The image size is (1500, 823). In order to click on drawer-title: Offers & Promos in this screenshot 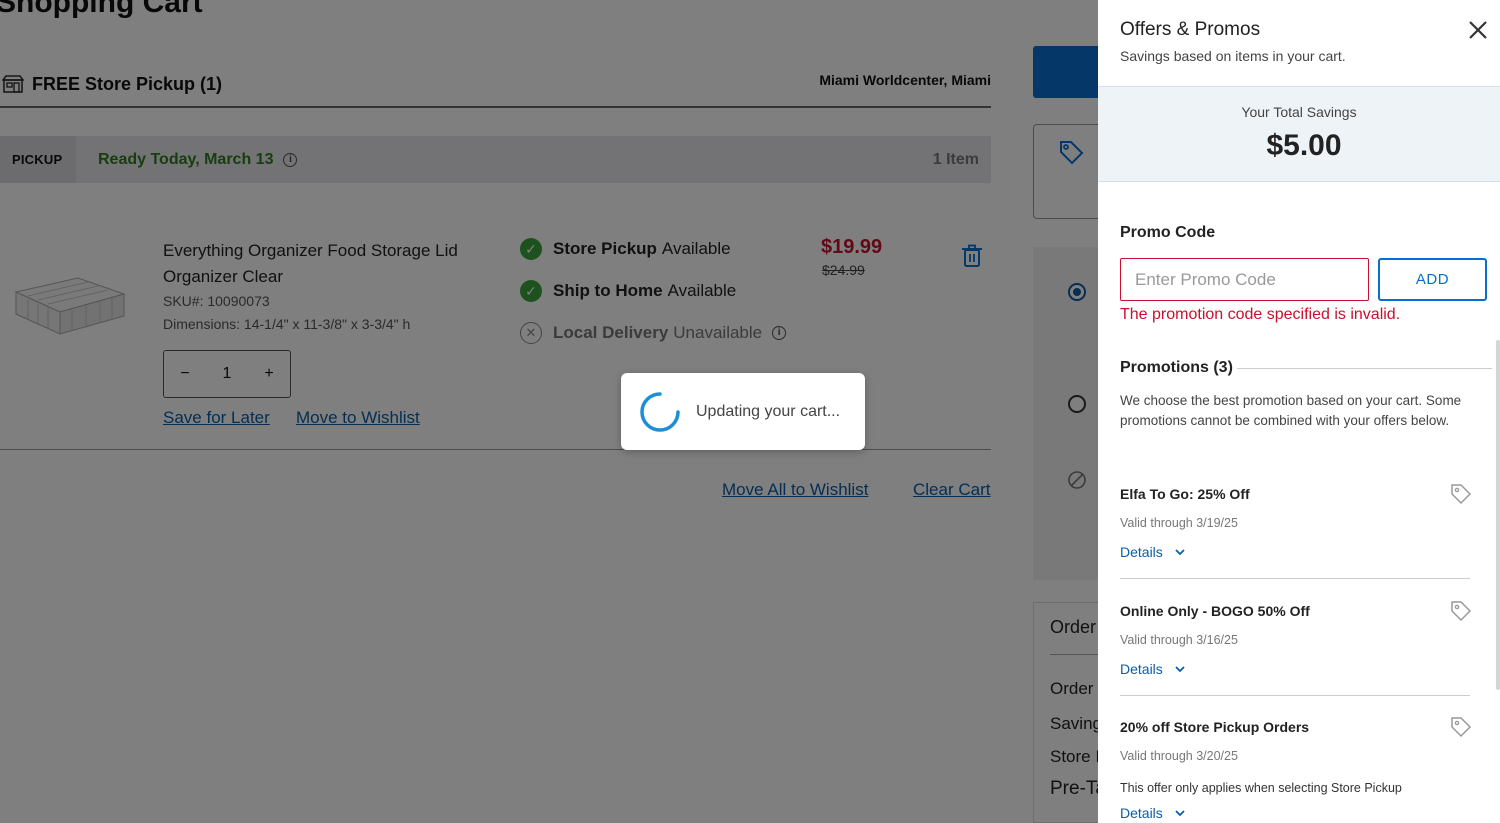, I will do `click(1190, 29)`.